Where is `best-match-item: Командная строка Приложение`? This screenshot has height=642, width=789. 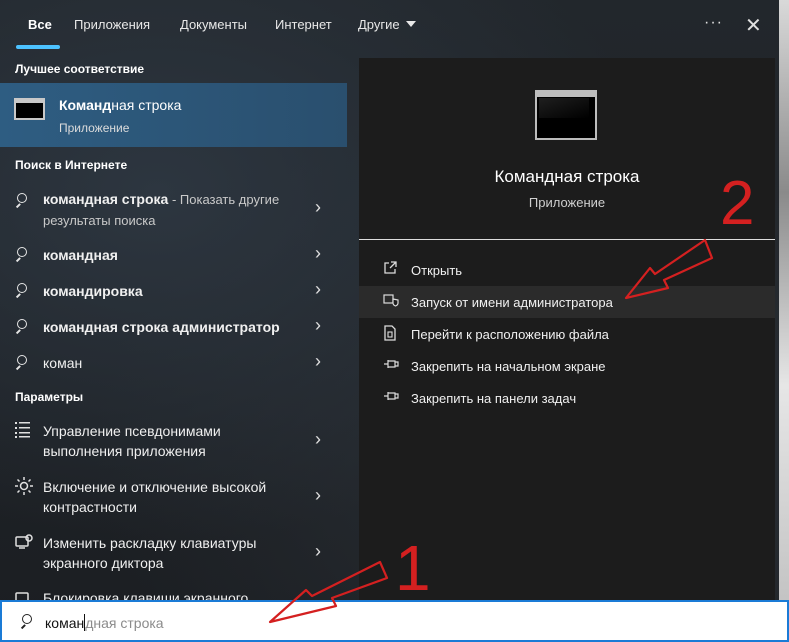 best-match-item: Командная строка Приложение is located at coordinates (173, 115).